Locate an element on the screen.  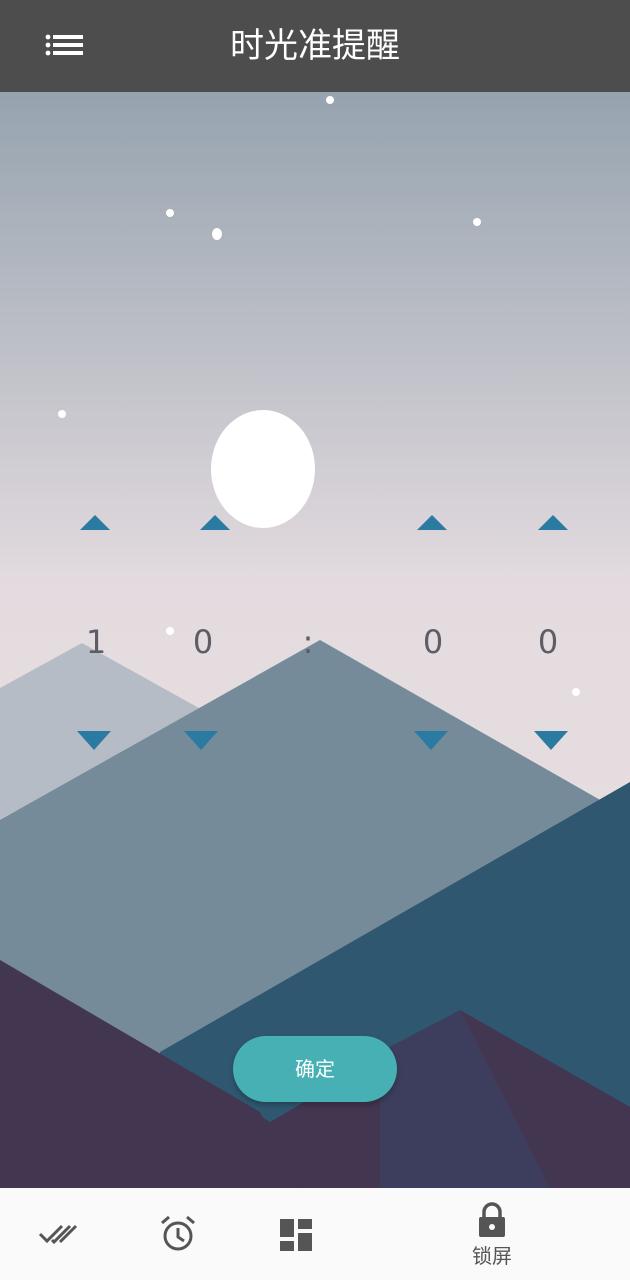
tab-dashboard is located at coordinates (296, 1234).